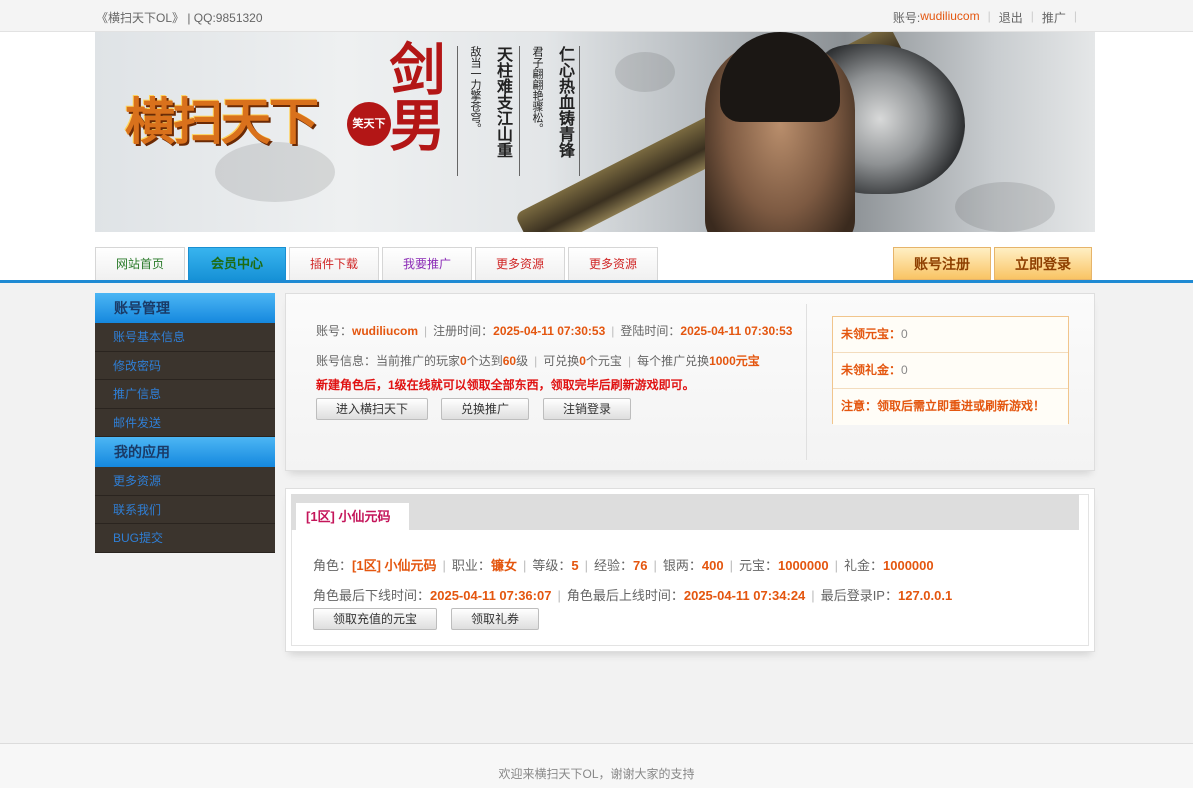 The image size is (1193, 788). What do you see at coordinates (333, 565) in the screenshot?
I see `role-label: 角色：` at bounding box center [333, 565].